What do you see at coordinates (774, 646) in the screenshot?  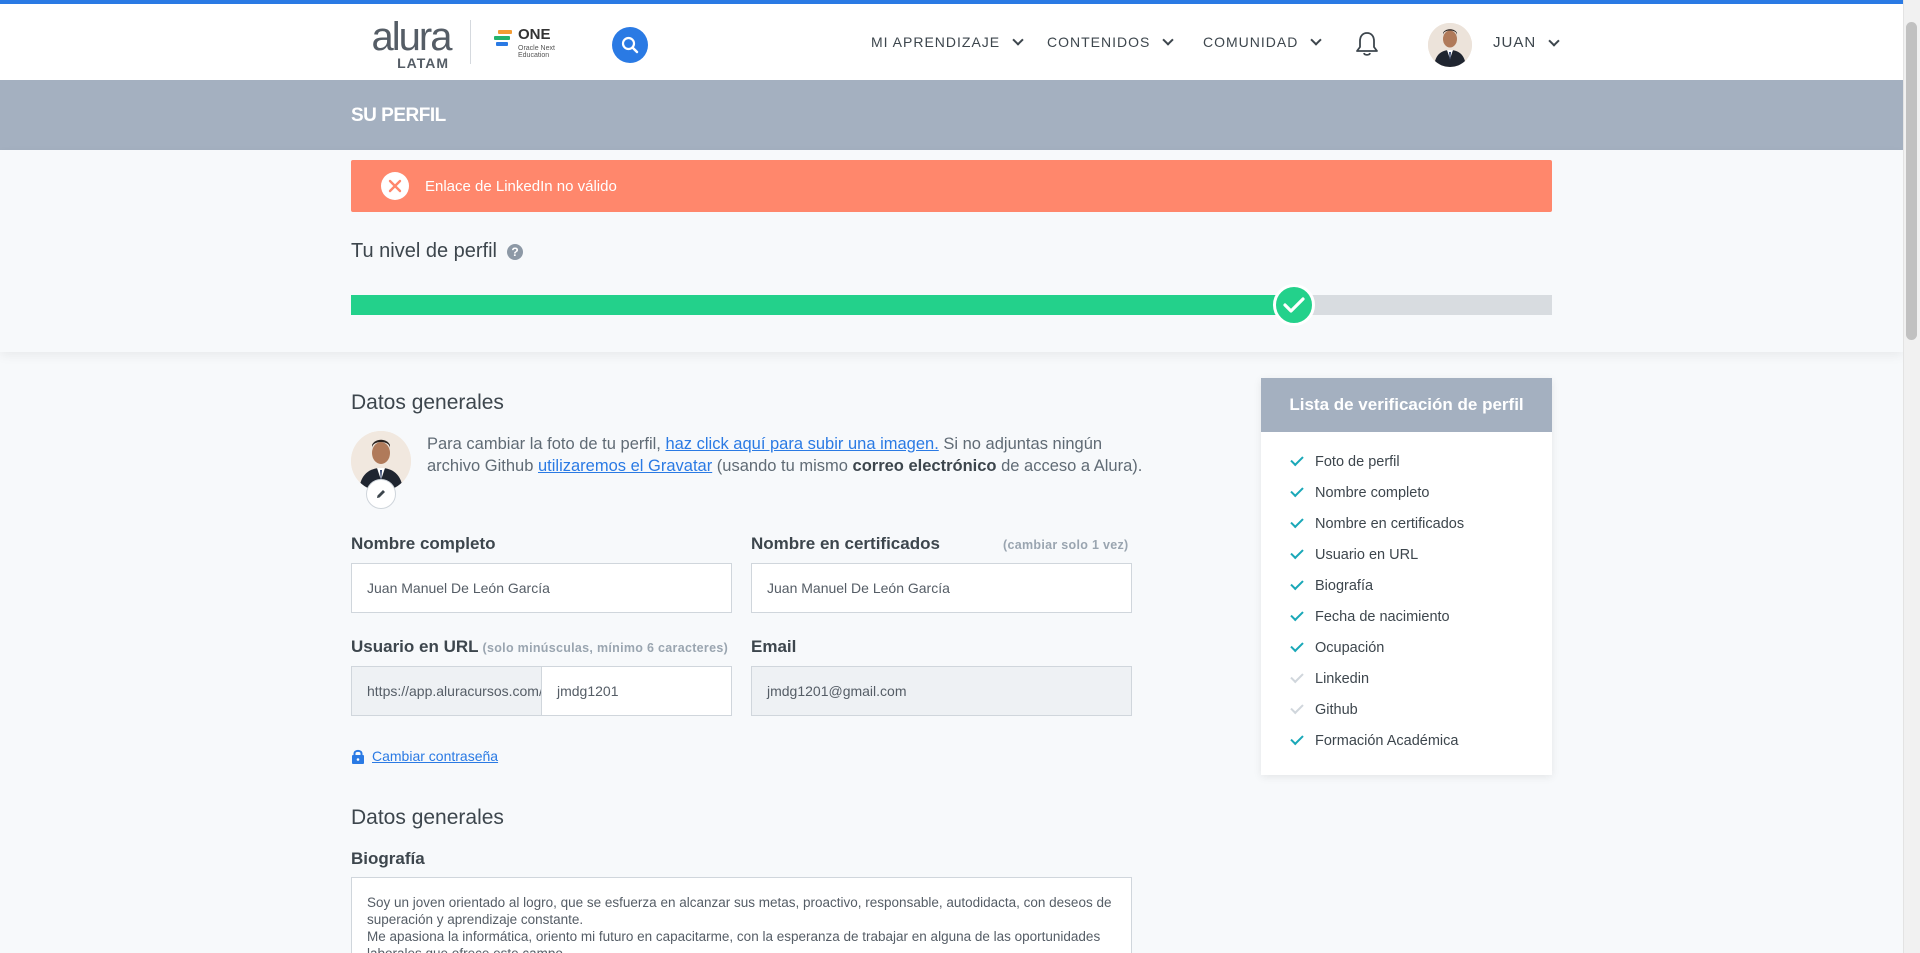 I see `email-label: Email` at bounding box center [774, 646].